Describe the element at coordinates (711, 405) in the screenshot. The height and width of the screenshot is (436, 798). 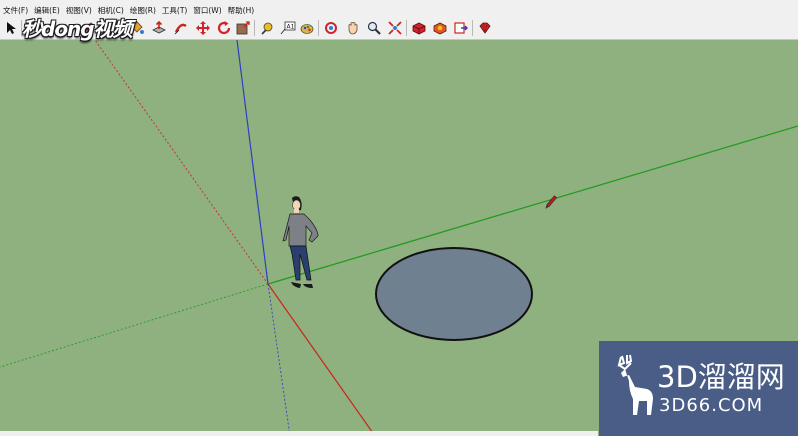
I see `brand-domain: 3D66.COM` at that location.